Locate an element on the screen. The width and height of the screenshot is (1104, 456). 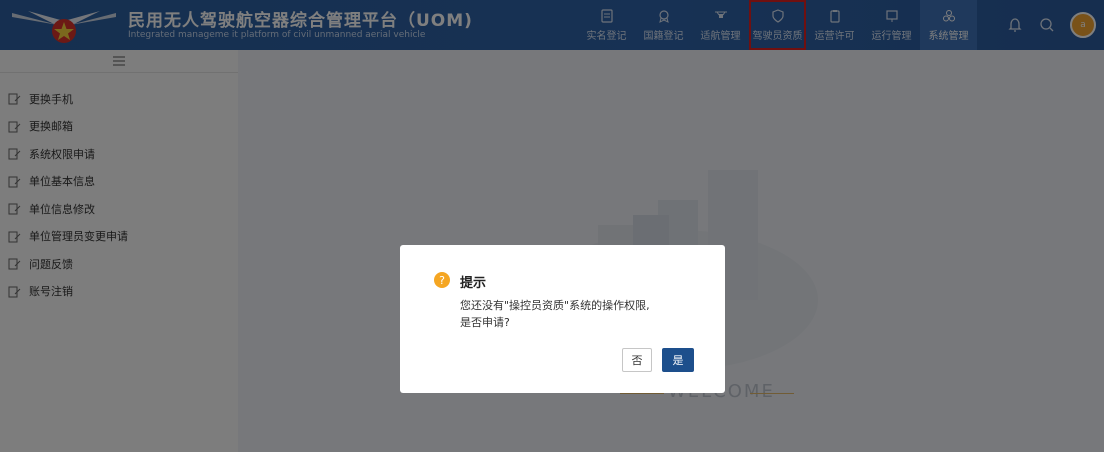
confirm-button: 是 is located at coordinates (678, 360).